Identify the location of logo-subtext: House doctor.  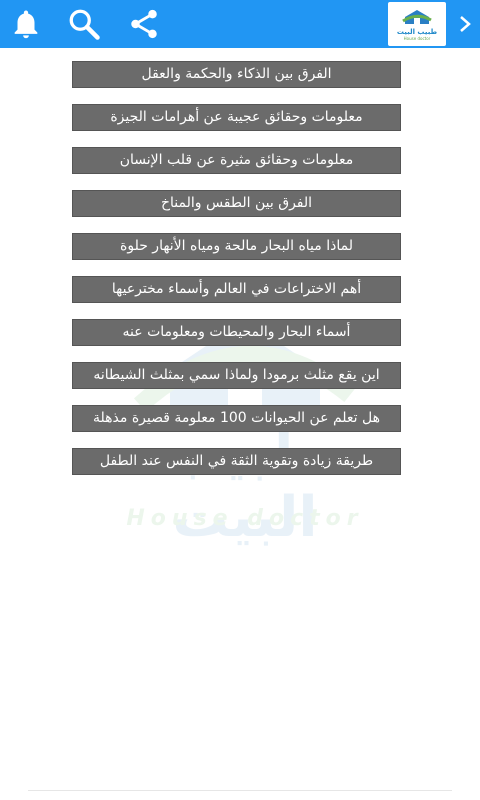
(417, 38).